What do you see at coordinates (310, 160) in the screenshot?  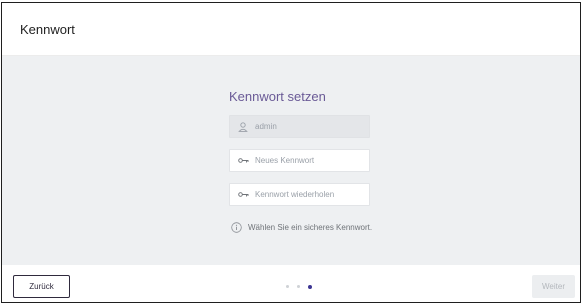 I see `new-password-input` at bounding box center [310, 160].